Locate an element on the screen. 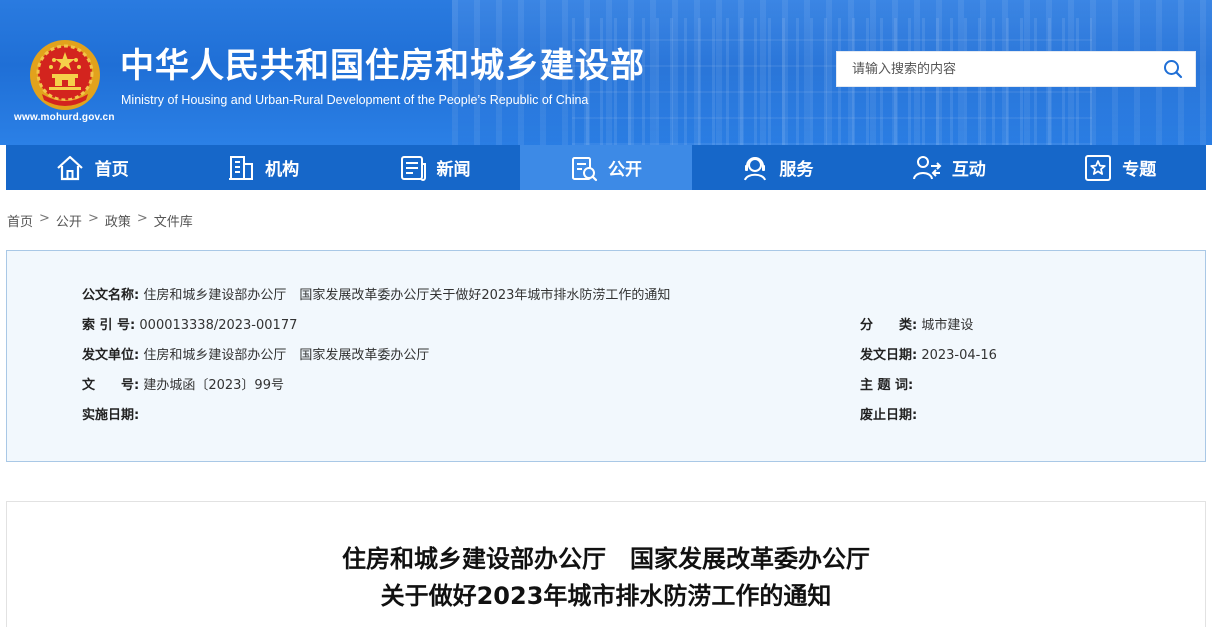 Image resolution: width=1212 pixels, height=627 pixels. news-icon is located at coordinates (413, 168).